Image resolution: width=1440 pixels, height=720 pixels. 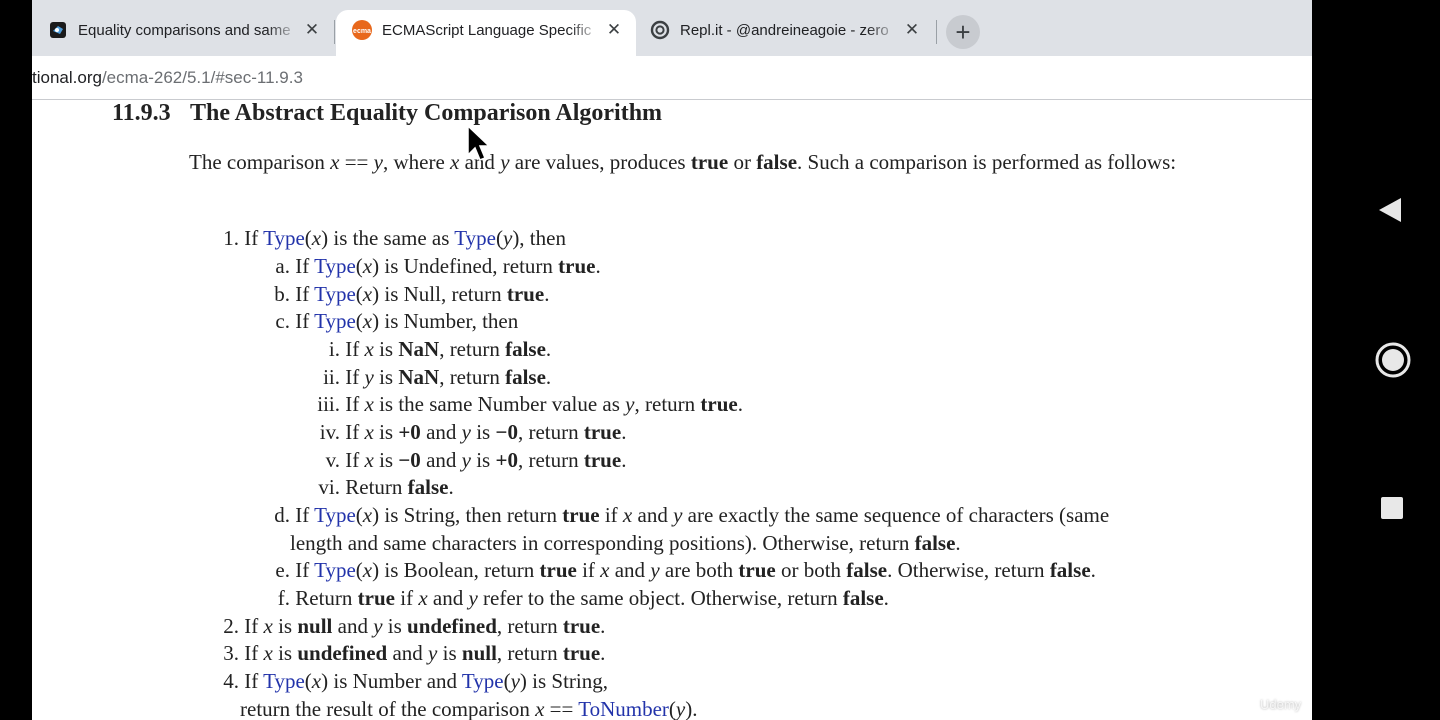 I want to click on algorithm-step: v. If x is −0 and y is +0, return true., so click(x=476, y=460).